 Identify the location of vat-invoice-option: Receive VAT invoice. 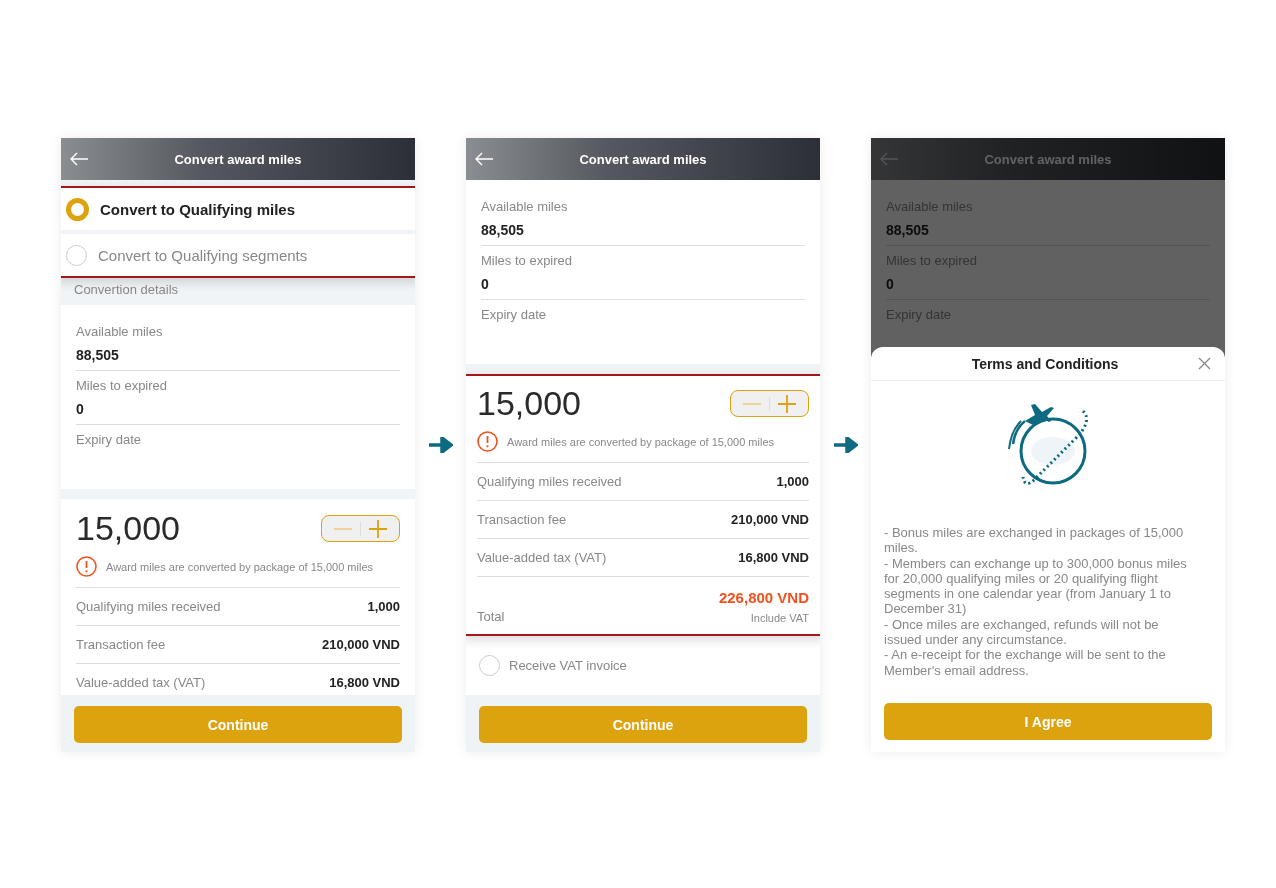
(643, 665).